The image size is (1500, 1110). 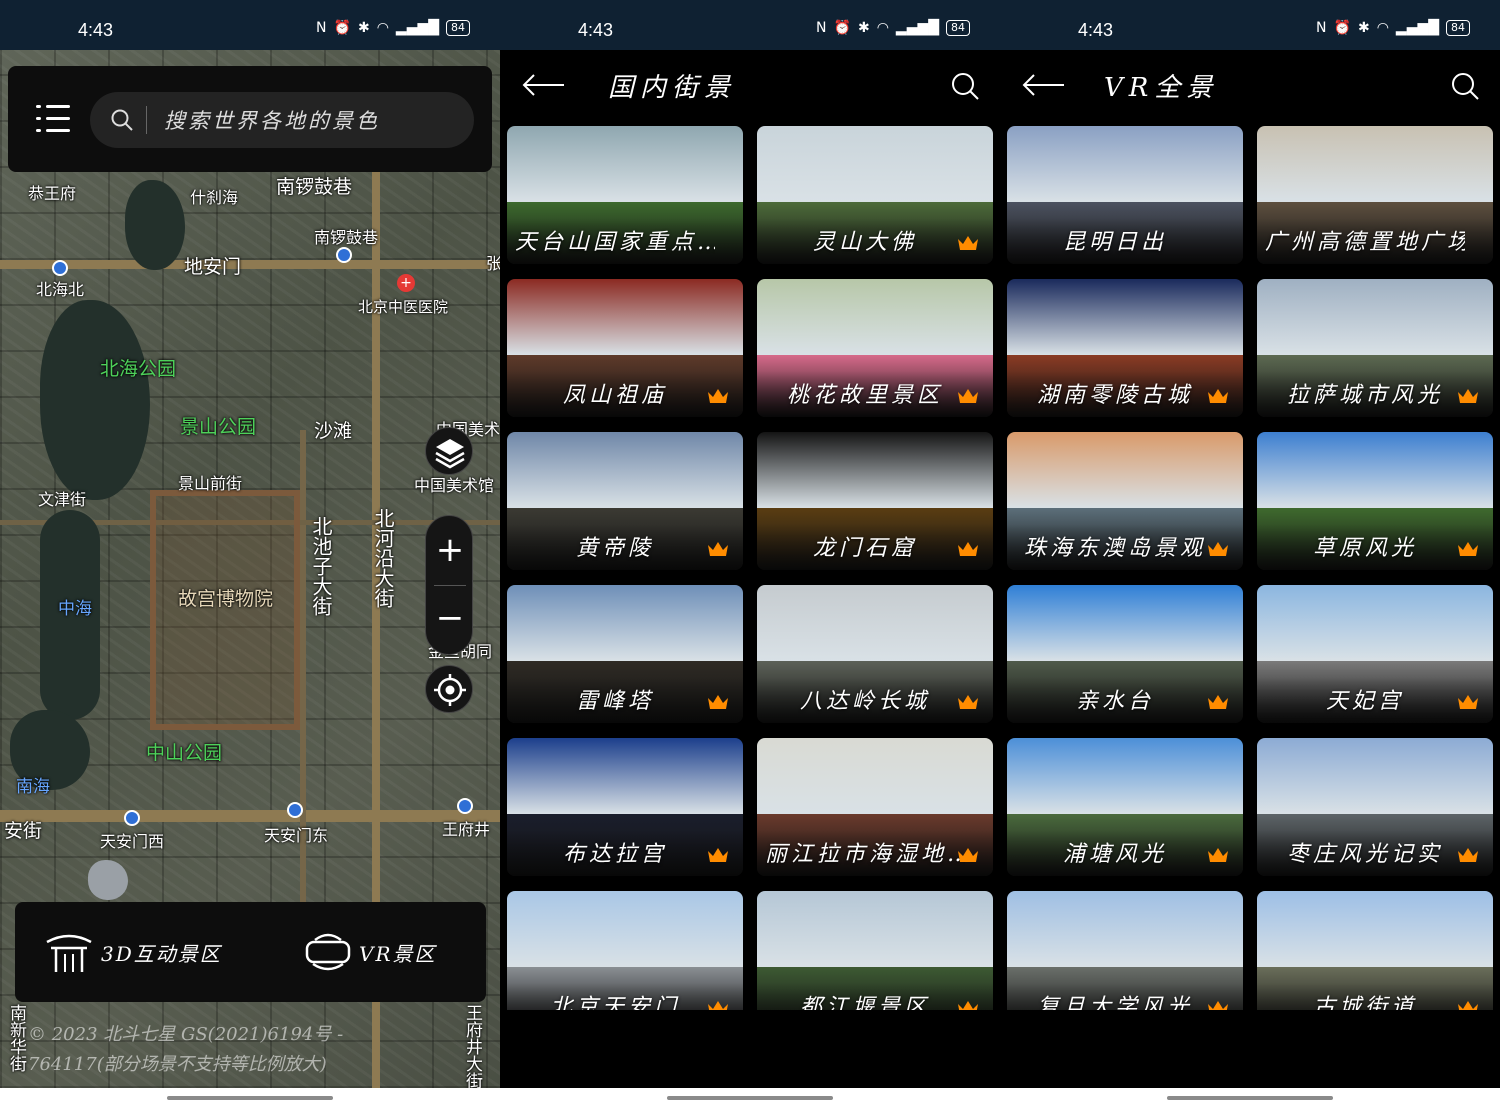 I want to click on vr-scenic-button: VR景区, so click(x=370, y=952).